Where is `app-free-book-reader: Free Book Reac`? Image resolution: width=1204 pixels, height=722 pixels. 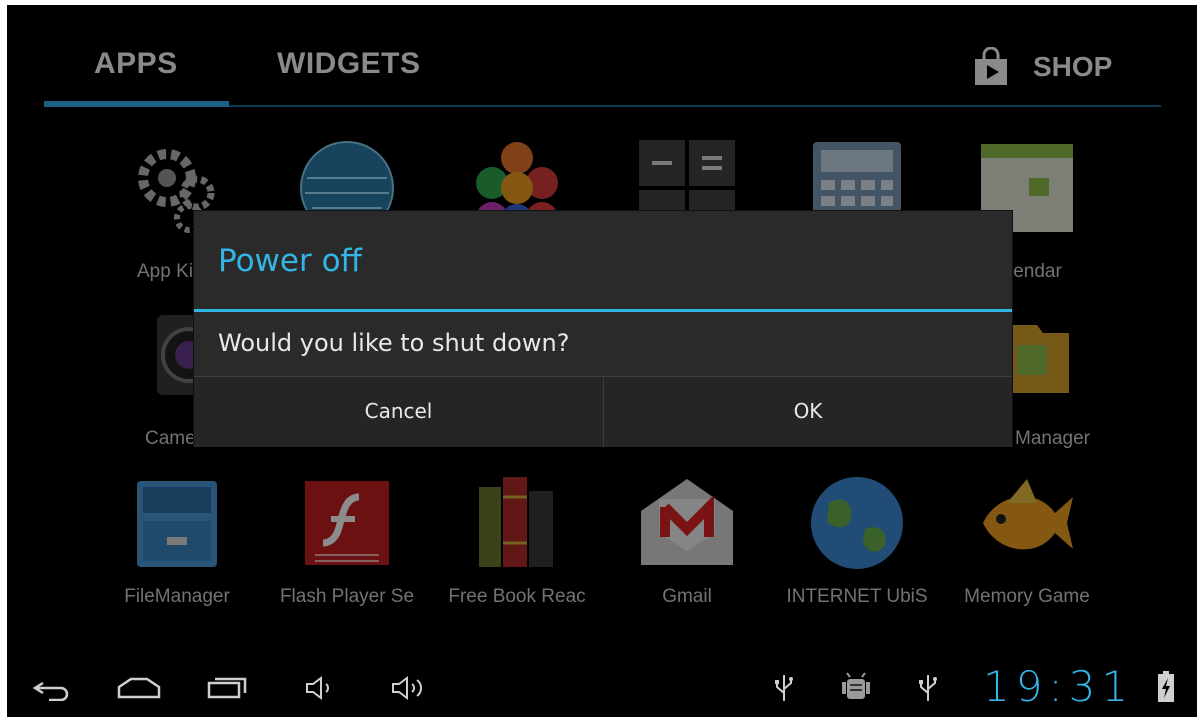 app-free-book-reader: Free Book Reac is located at coordinates (517, 540).